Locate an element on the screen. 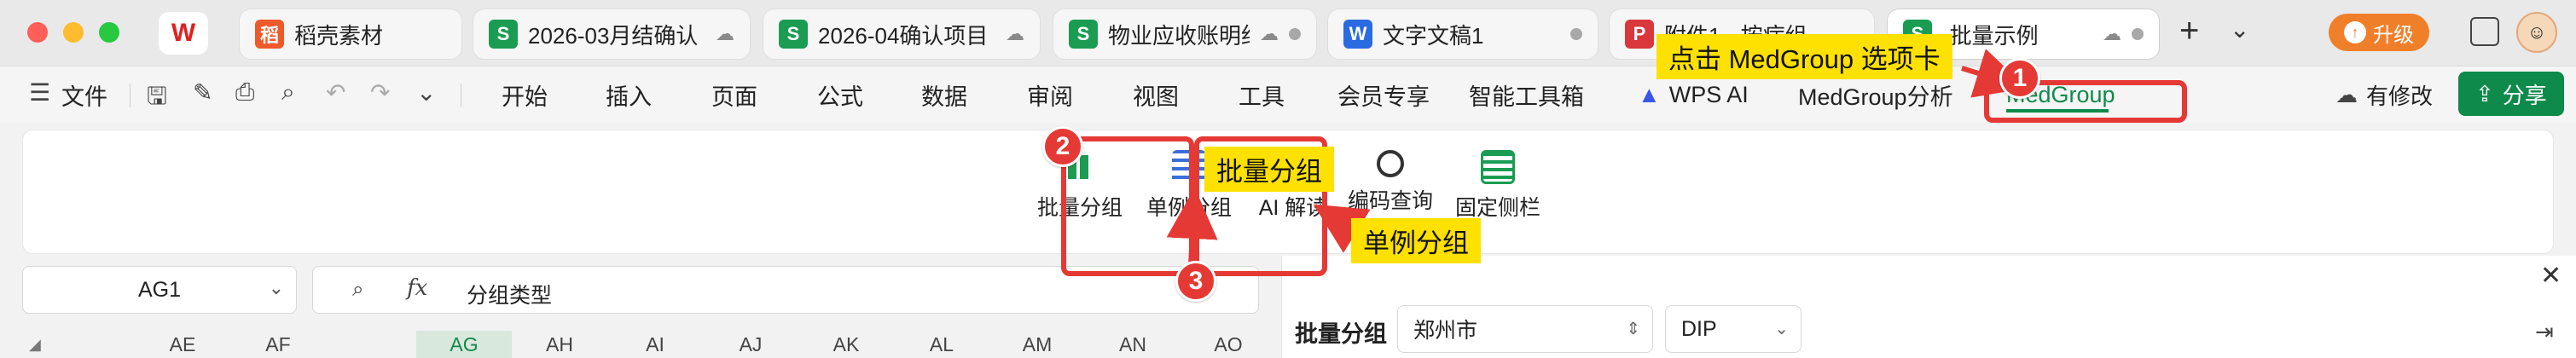 Image resolution: width=2576 pixels, height=358 pixels. menu-data: 数据 is located at coordinates (944, 94).